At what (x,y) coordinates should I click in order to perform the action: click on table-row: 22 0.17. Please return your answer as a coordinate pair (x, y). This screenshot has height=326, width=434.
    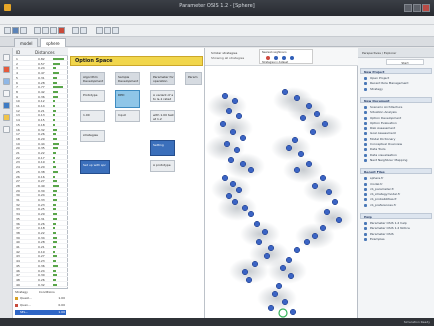
    Looking at the image, I should click on (40, 158).